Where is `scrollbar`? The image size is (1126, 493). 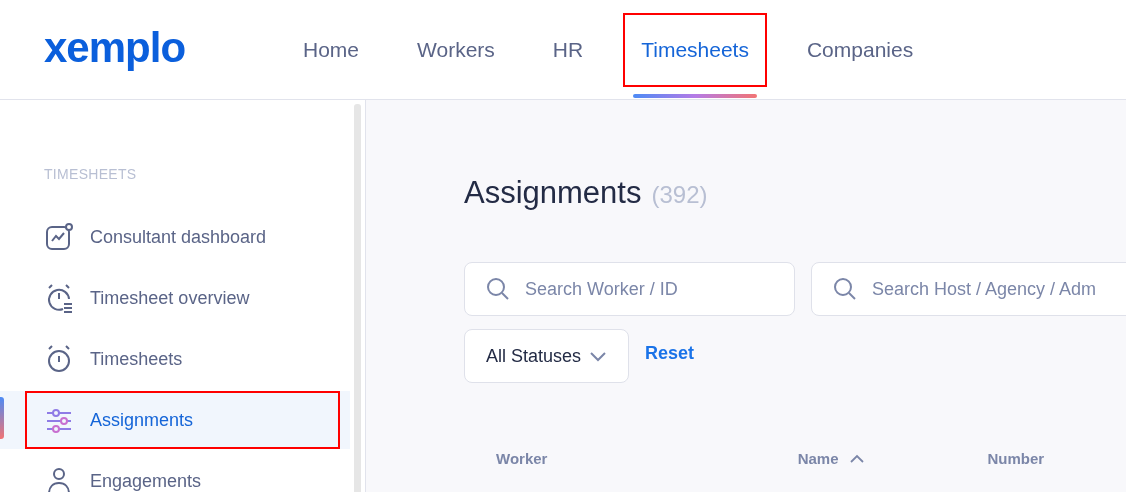 scrollbar is located at coordinates (357, 298).